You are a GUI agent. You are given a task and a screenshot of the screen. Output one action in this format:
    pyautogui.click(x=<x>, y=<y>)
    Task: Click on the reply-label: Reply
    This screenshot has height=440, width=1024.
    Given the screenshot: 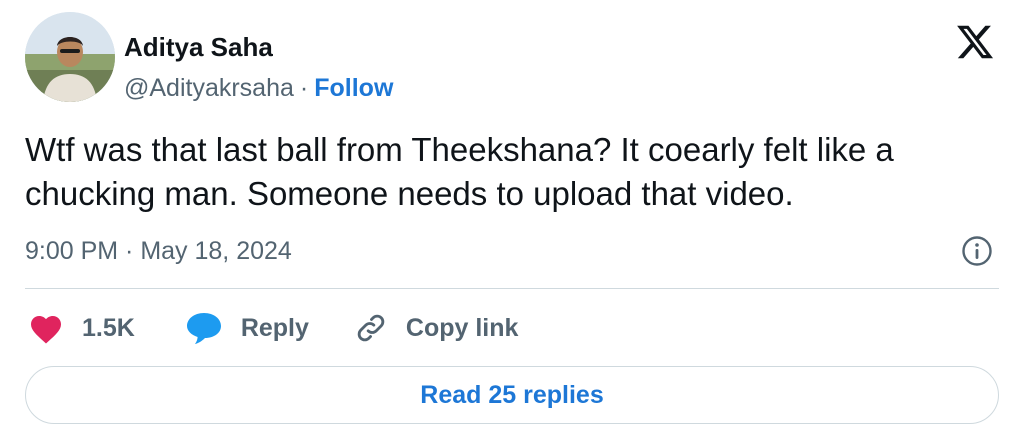 What is the action you would take?
    pyautogui.click(x=274, y=327)
    